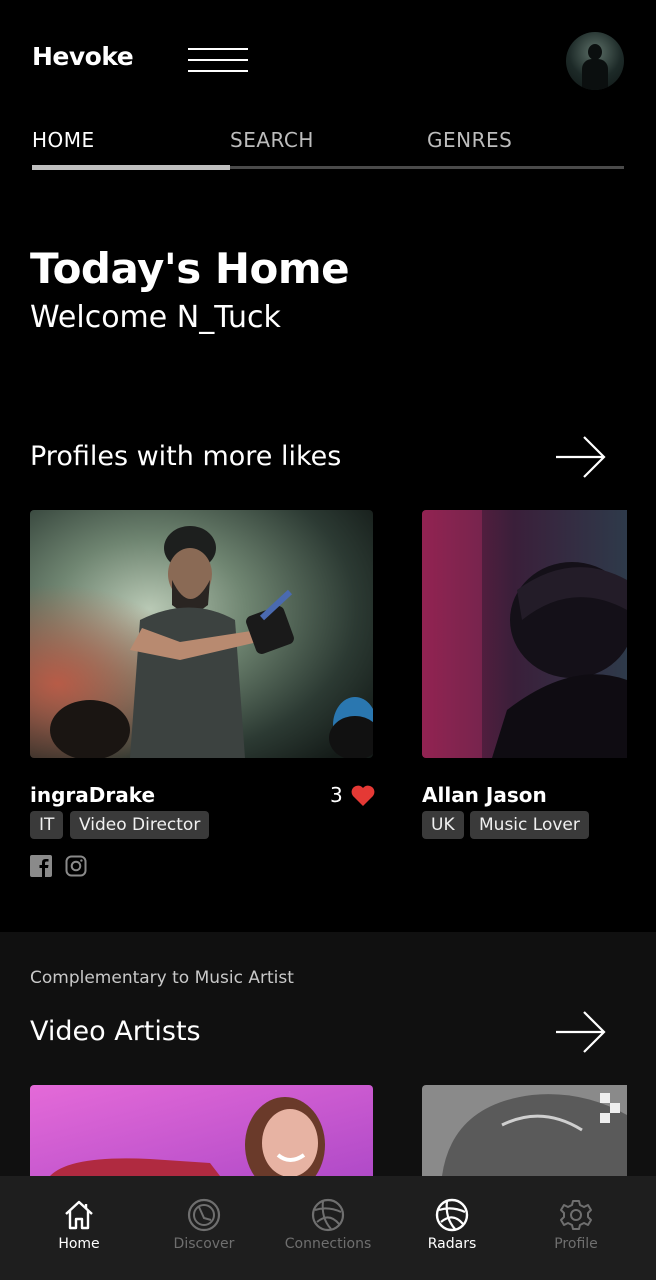  What do you see at coordinates (115, 1031) in the screenshot?
I see `section-title-video: Video Artists` at bounding box center [115, 1031].